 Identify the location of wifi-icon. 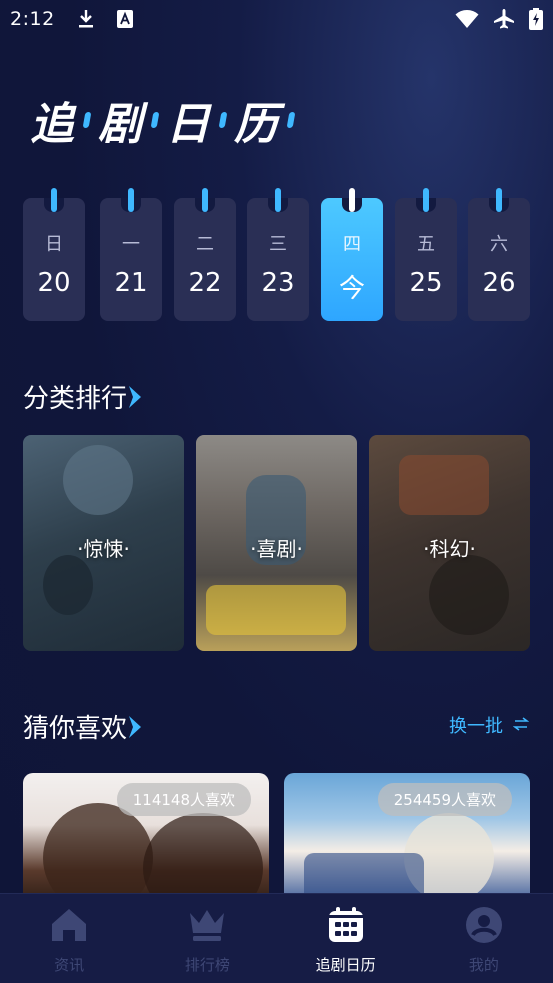
(467, 19).